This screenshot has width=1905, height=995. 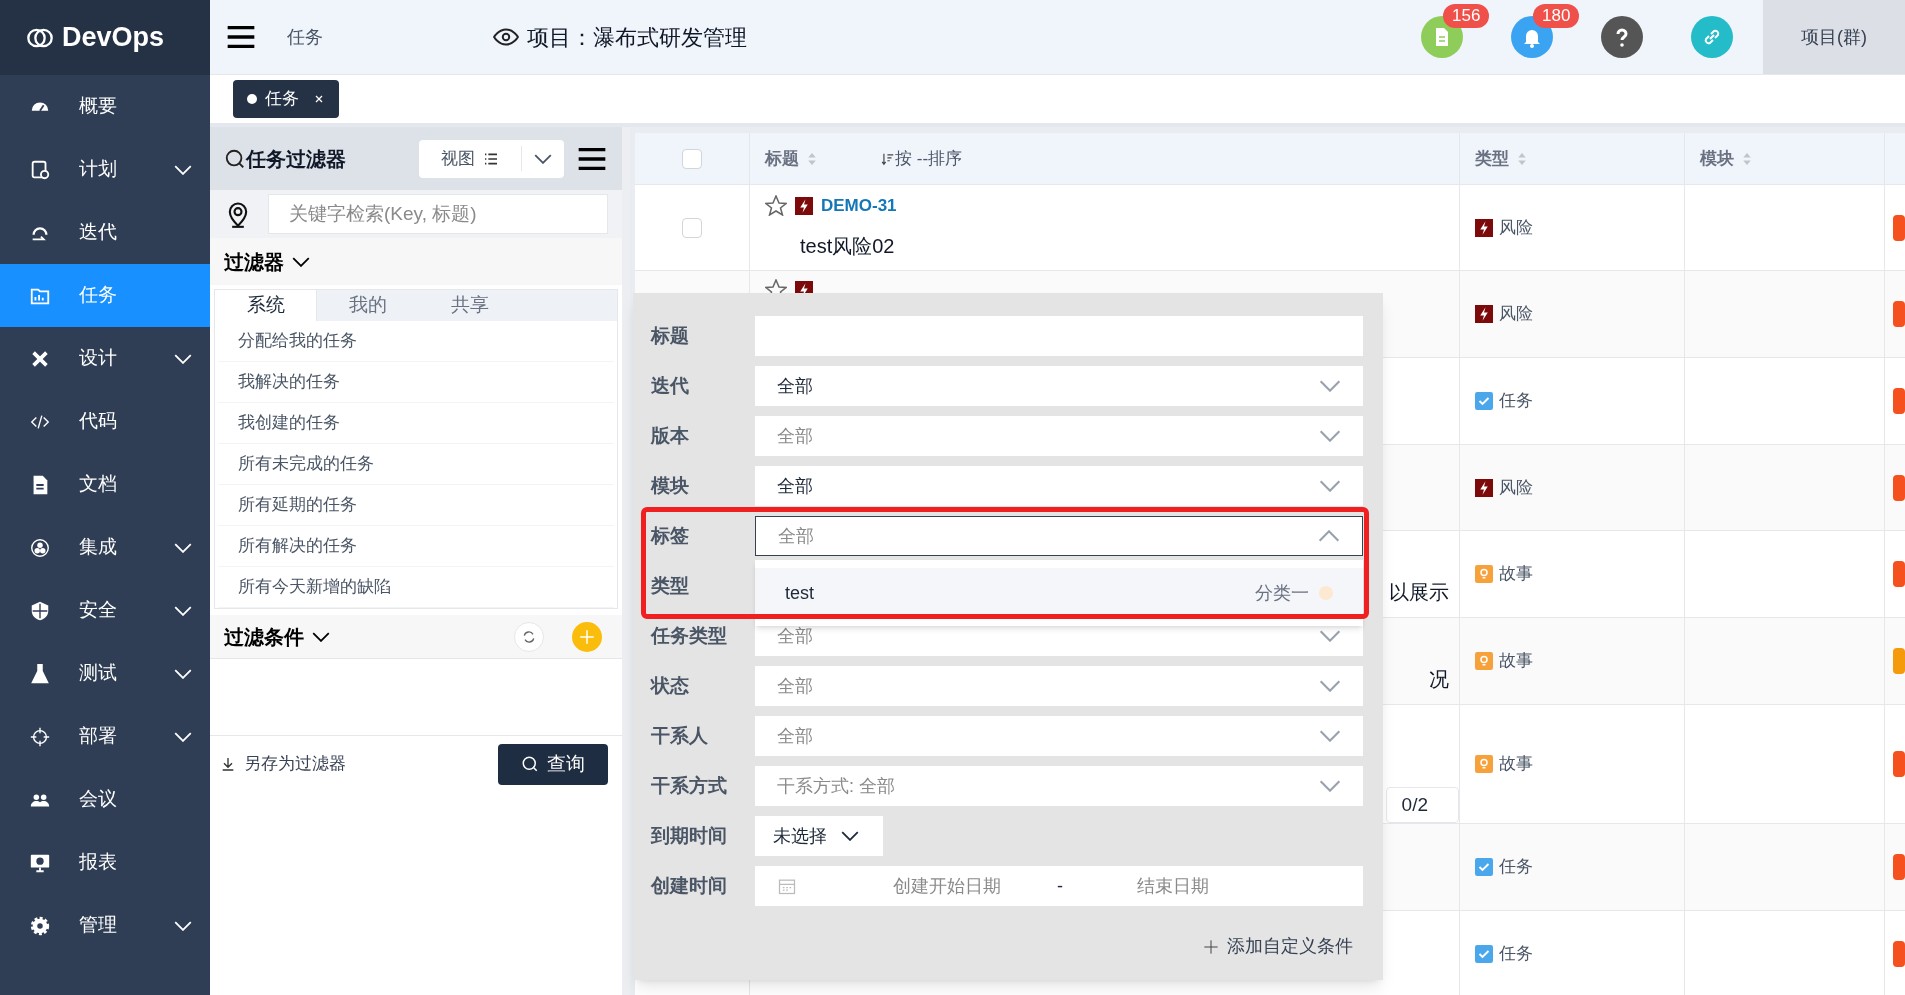 I want to click on date-range-field: 创建开始日期 - 结束日期, so click(x=1059, y=886).